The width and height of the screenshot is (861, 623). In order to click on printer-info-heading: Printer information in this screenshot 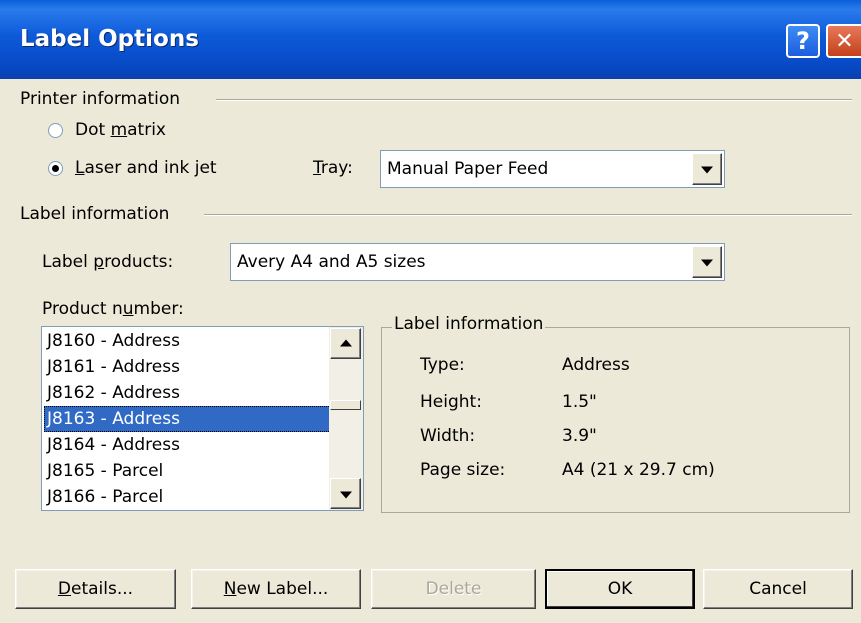, I will do `click(100, 99)`.